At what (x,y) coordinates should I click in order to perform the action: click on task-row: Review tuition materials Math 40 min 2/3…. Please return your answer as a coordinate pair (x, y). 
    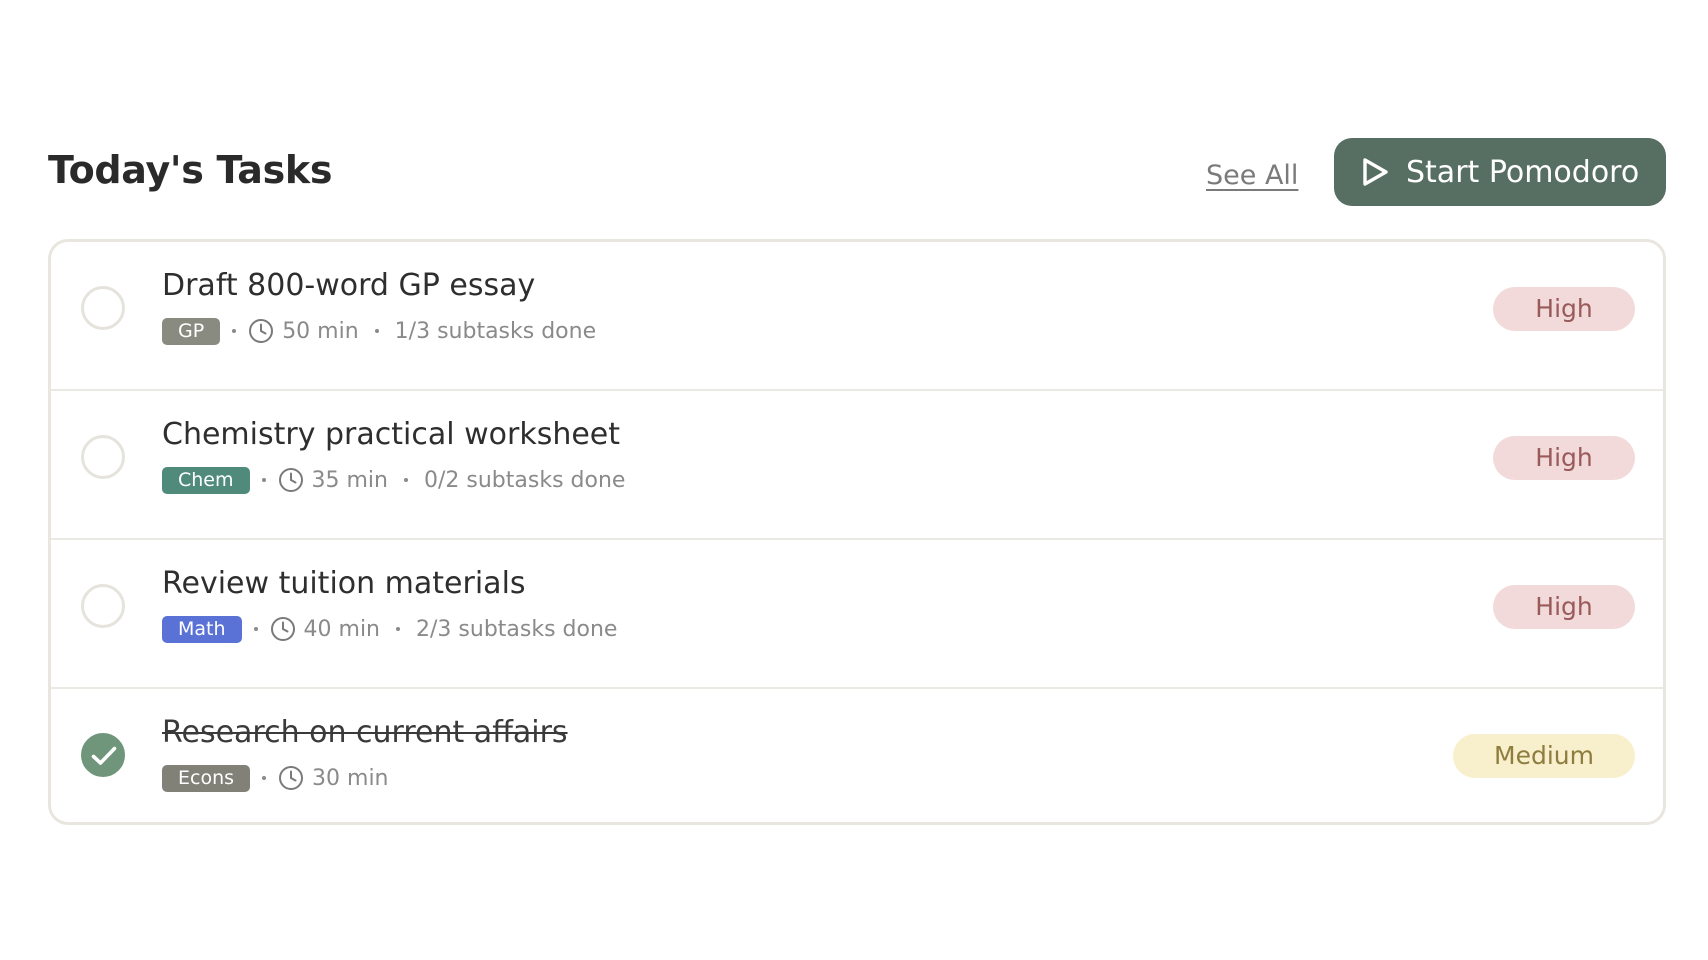
    Looking at the image, I should click on (857, 614).